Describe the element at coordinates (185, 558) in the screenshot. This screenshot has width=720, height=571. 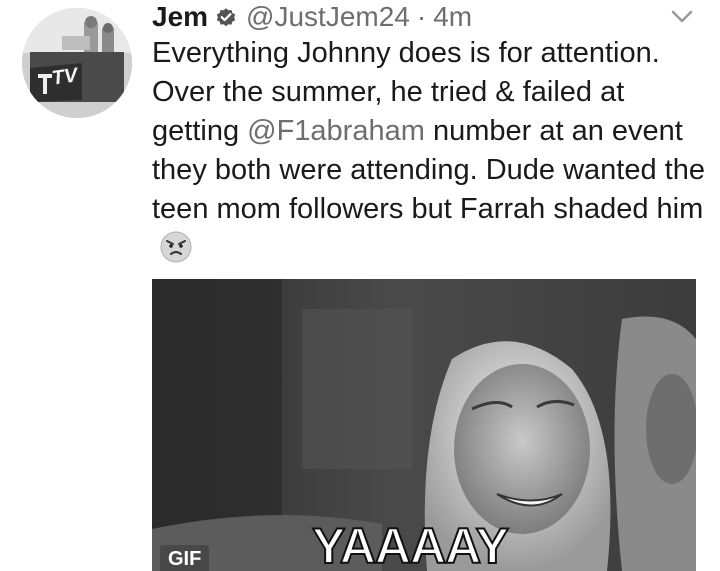
I see `gif-badge: GIF` at that location.